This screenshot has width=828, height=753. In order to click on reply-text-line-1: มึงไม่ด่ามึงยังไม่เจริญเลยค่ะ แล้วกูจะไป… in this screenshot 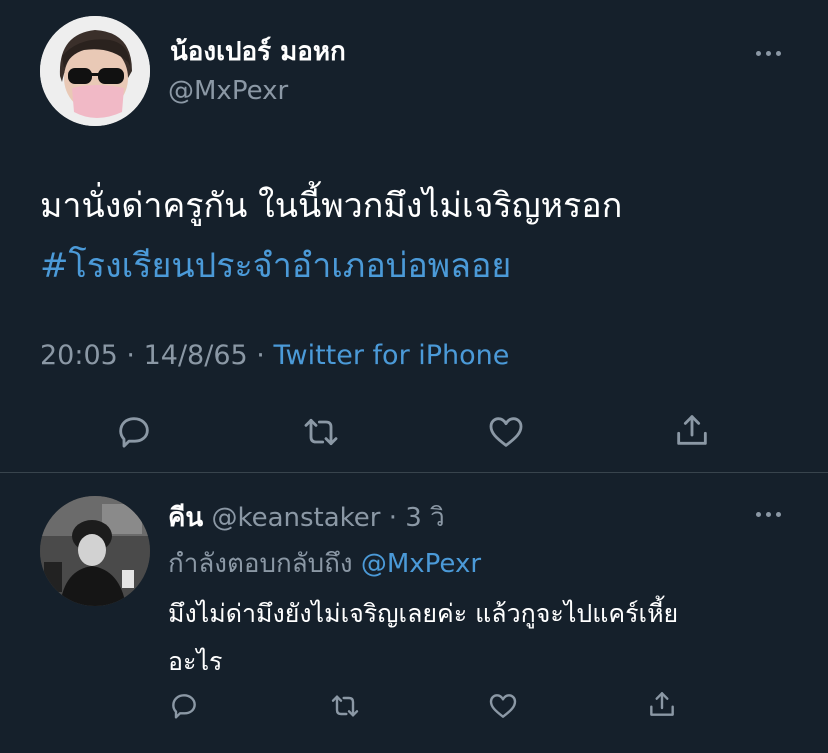, I will do `click(423, 613)`.